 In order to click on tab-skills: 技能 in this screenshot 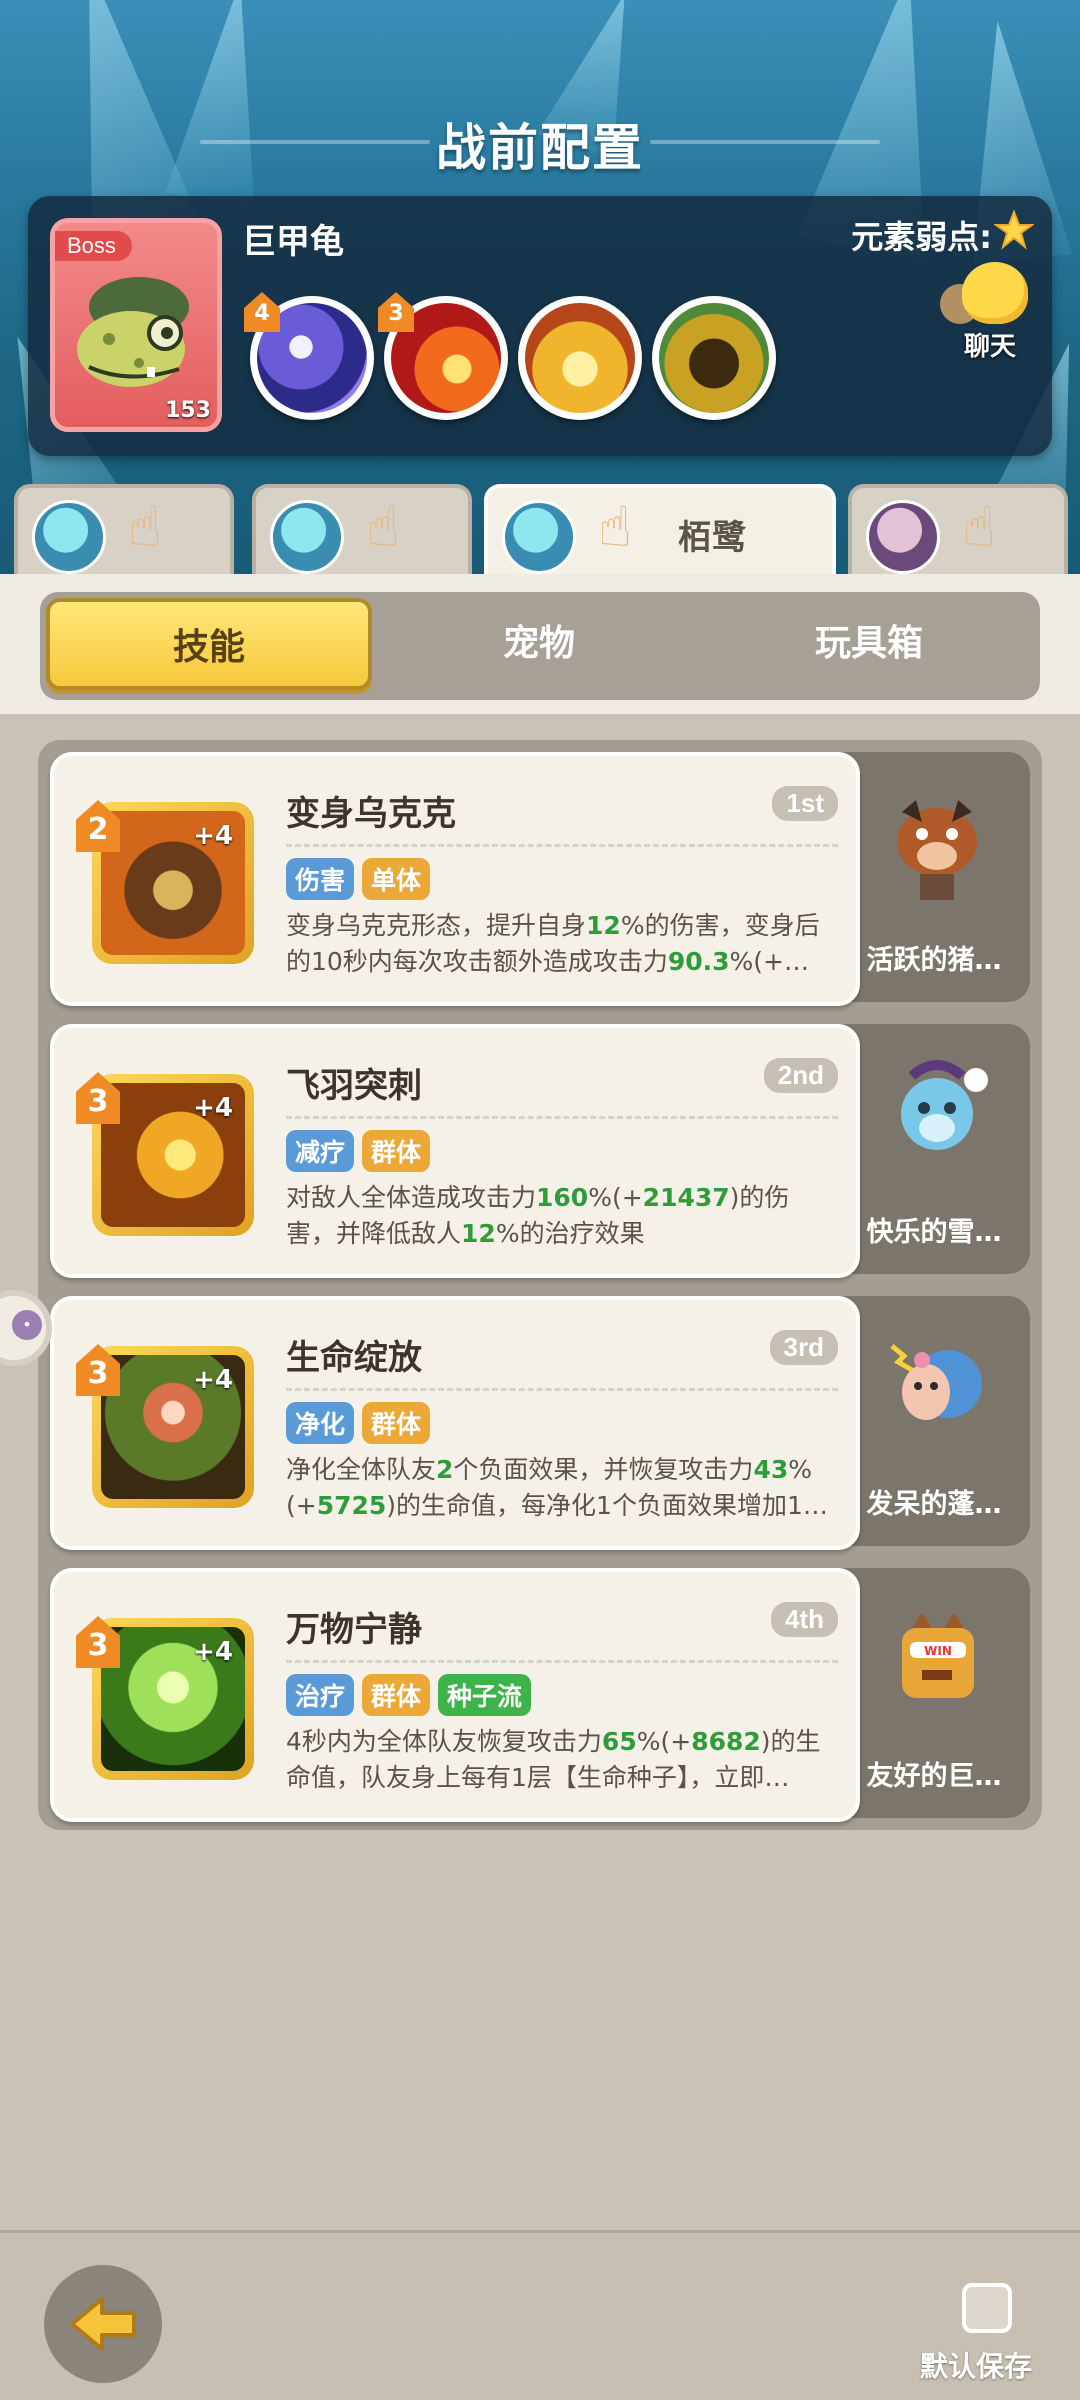, I will do `click(209, 644)`.